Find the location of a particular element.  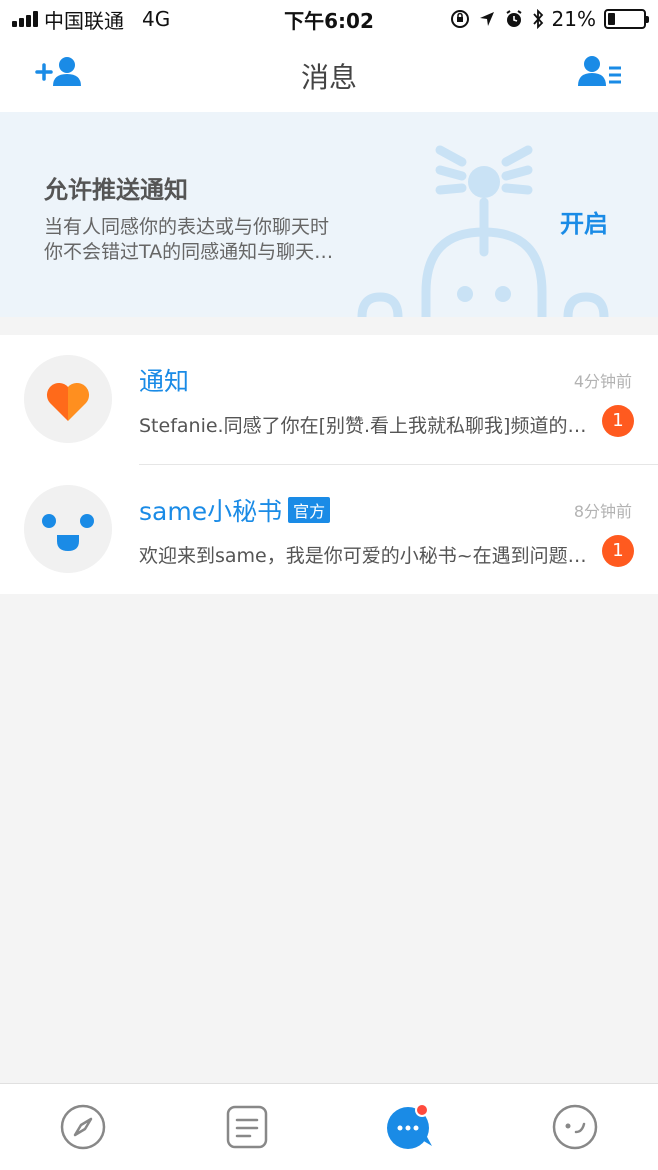

official-badge: 官方 is located at coordinates (309, 510).